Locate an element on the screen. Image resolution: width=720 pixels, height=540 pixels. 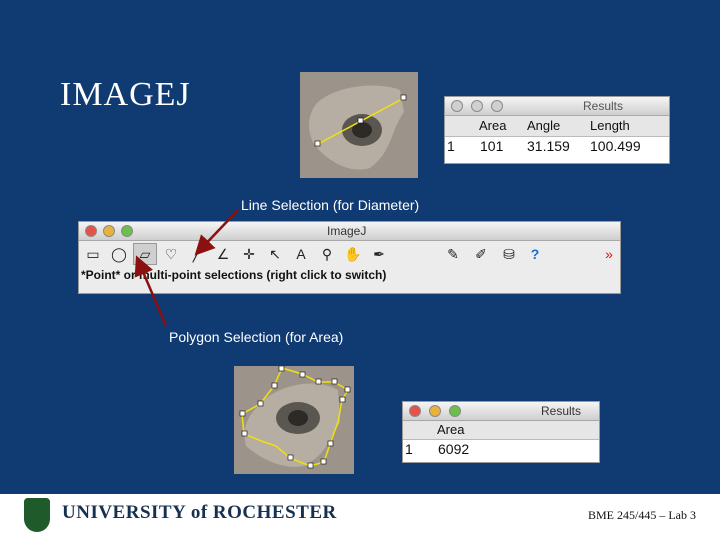
column-header-angle: Angle is located at coordinates (543, 125).